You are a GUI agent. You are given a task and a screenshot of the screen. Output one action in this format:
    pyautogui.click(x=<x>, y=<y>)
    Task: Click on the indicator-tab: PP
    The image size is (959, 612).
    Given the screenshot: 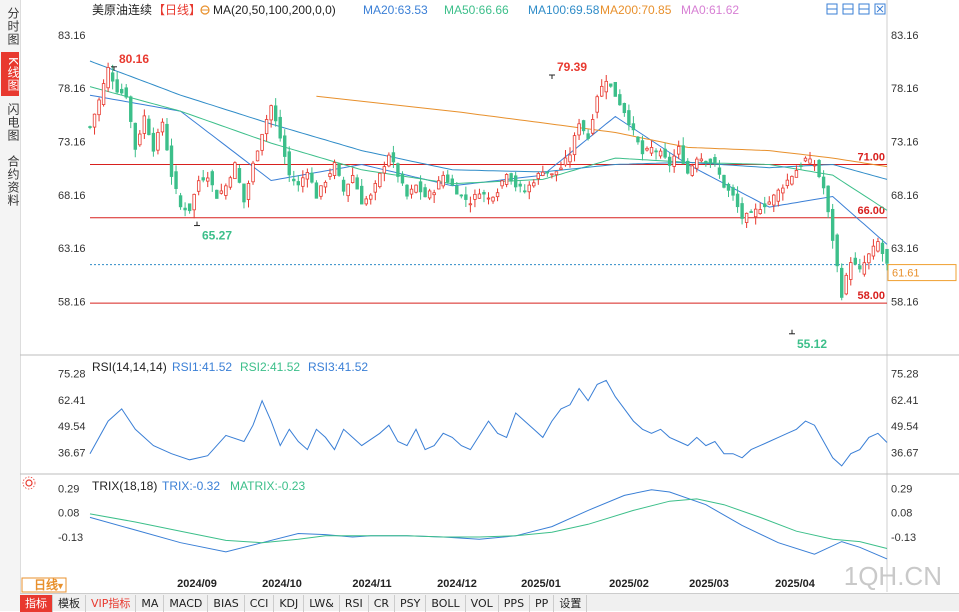 What is the action you would take?
    pyautogui.click(x=542, y=603)
    